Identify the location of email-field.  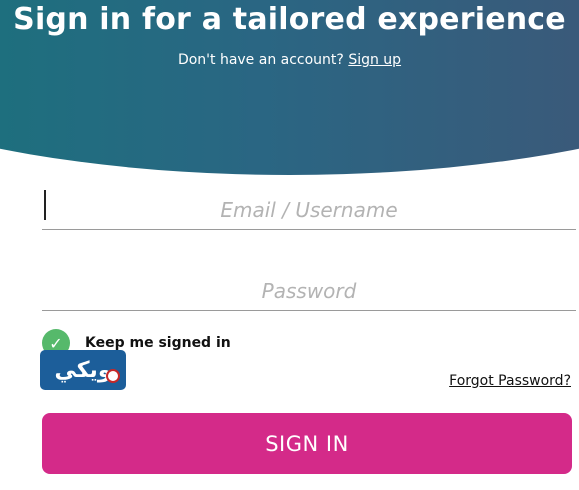
(309, 210).